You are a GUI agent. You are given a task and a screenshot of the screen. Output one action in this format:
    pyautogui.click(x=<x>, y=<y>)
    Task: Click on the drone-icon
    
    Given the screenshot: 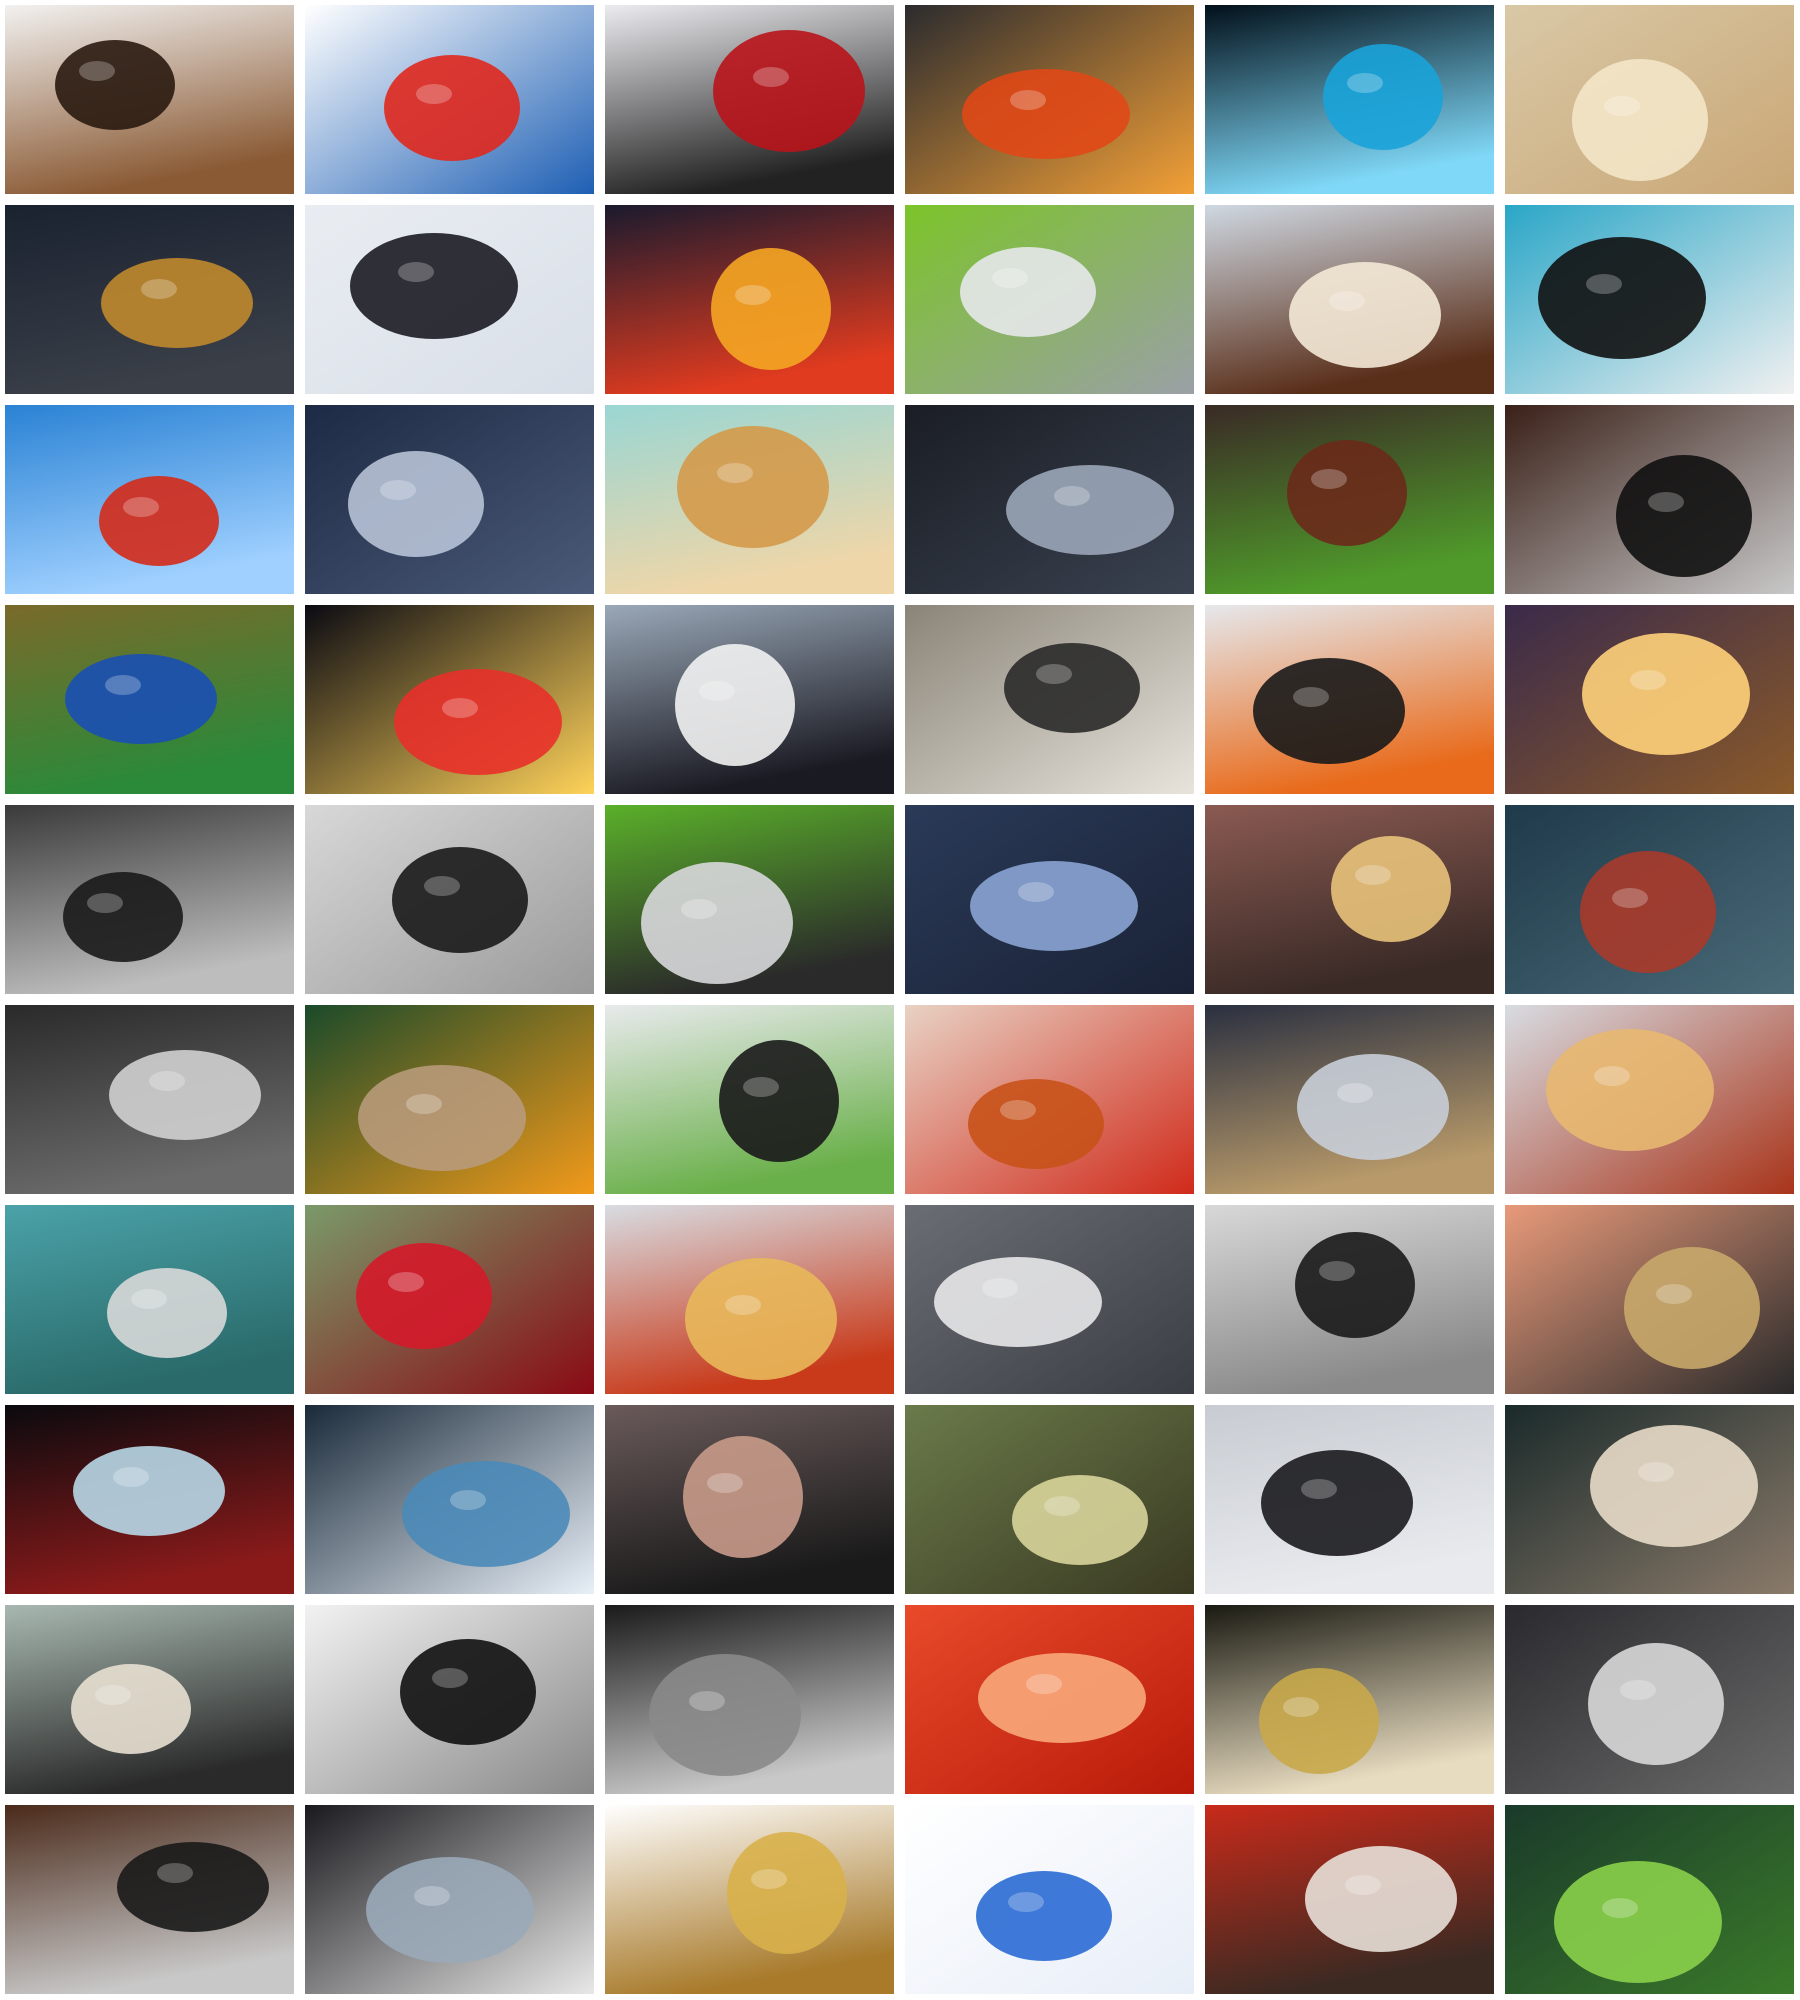 What is the action you would take?
    pyautogui.click(x=1049, y=1299)
    